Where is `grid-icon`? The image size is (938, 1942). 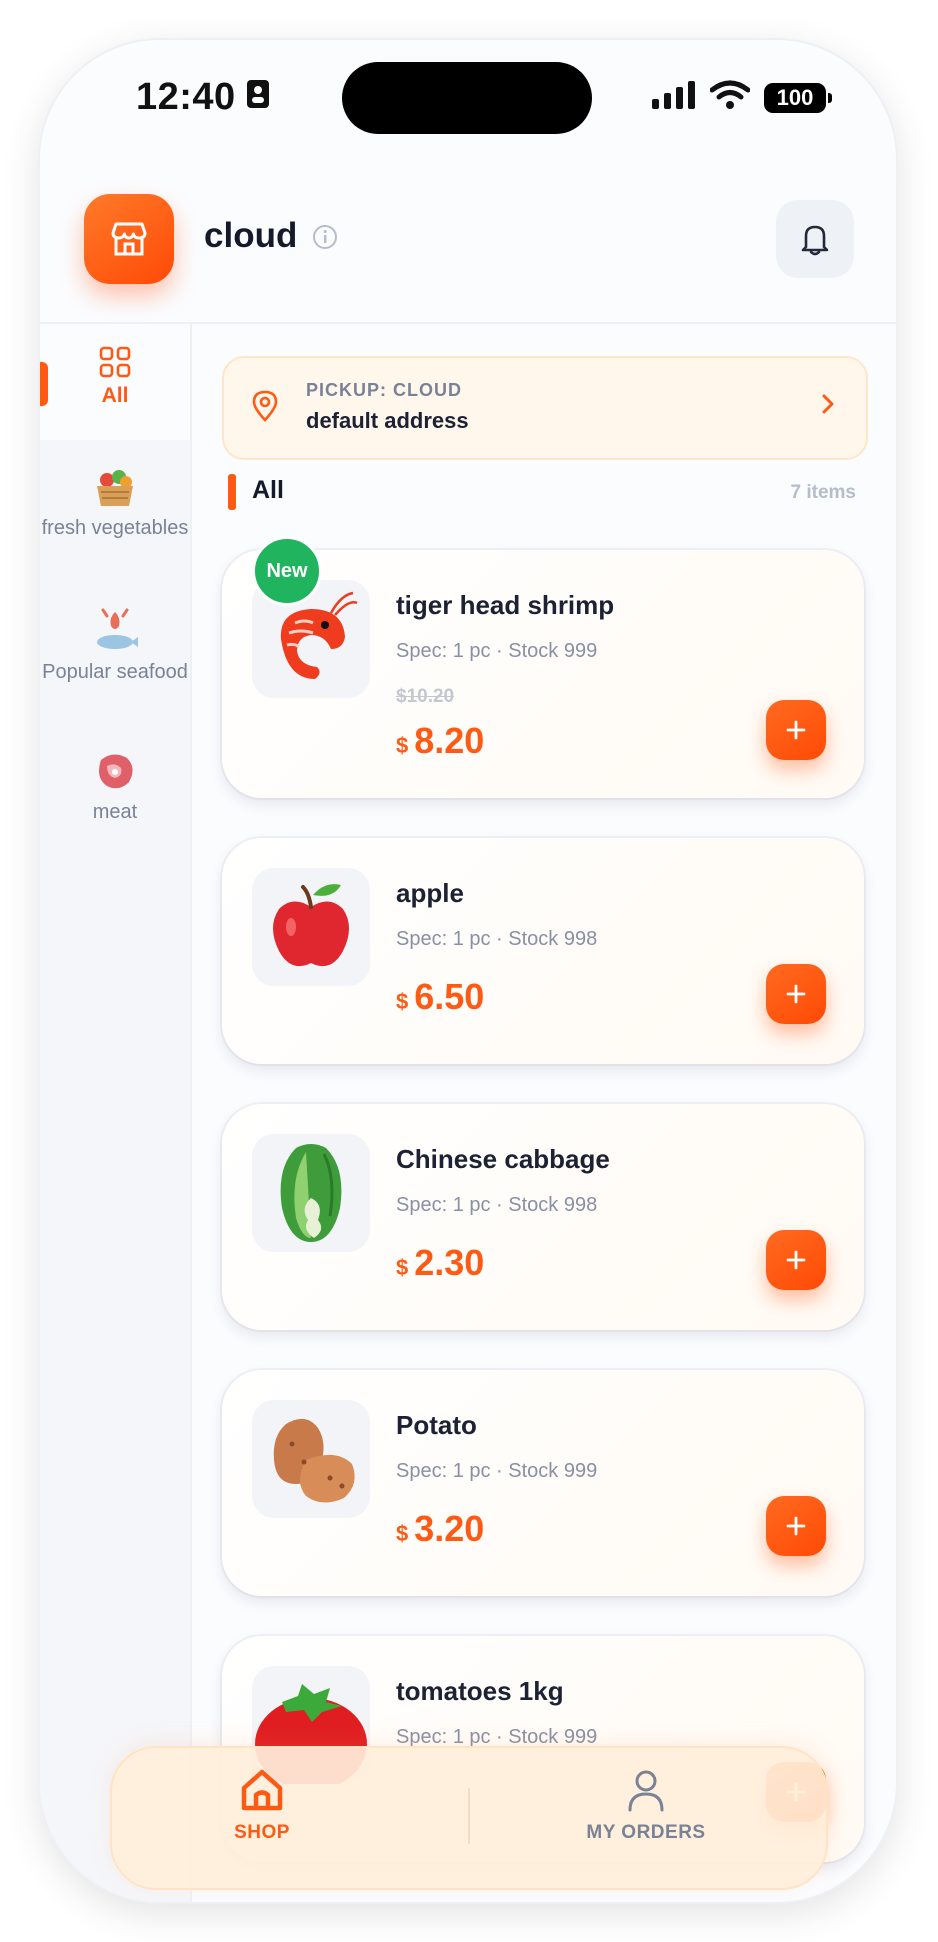 grid-icon is located at coordinates (115, 362).